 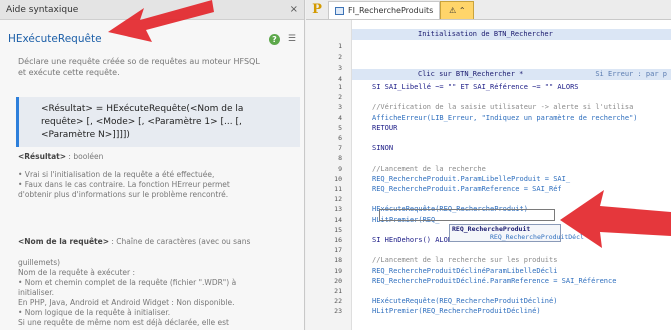 I want to click on autocomplete-item: REQ_RechercheProduitDécl, so click(x=518, y=237).